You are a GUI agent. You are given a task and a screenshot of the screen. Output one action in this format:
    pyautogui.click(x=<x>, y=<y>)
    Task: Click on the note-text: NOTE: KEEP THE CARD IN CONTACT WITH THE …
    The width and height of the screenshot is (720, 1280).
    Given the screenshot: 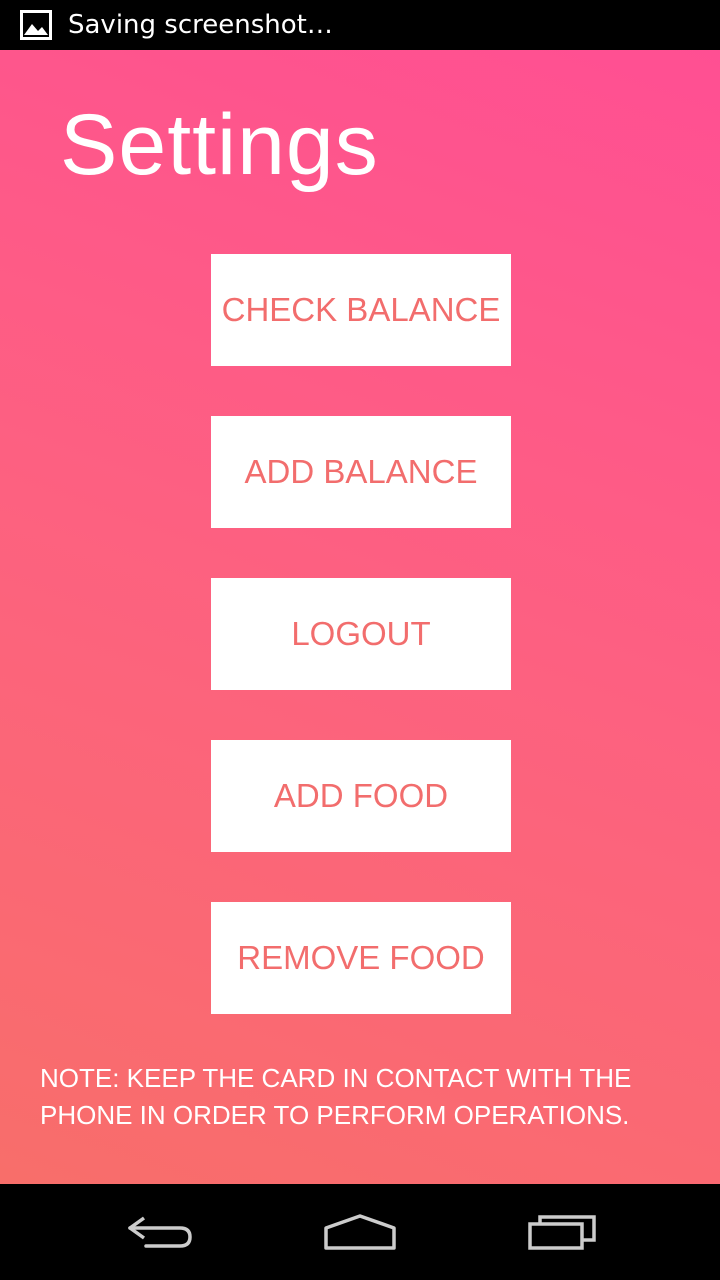 What is the action you would take?
    pyautogui.click(x=336, y=1096)
    